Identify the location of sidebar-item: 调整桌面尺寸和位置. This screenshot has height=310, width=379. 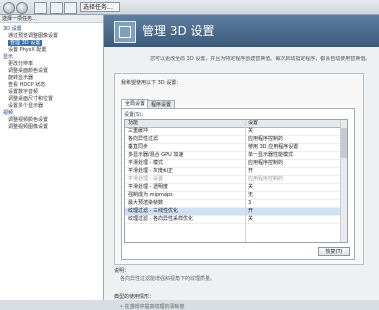
(30, 99).